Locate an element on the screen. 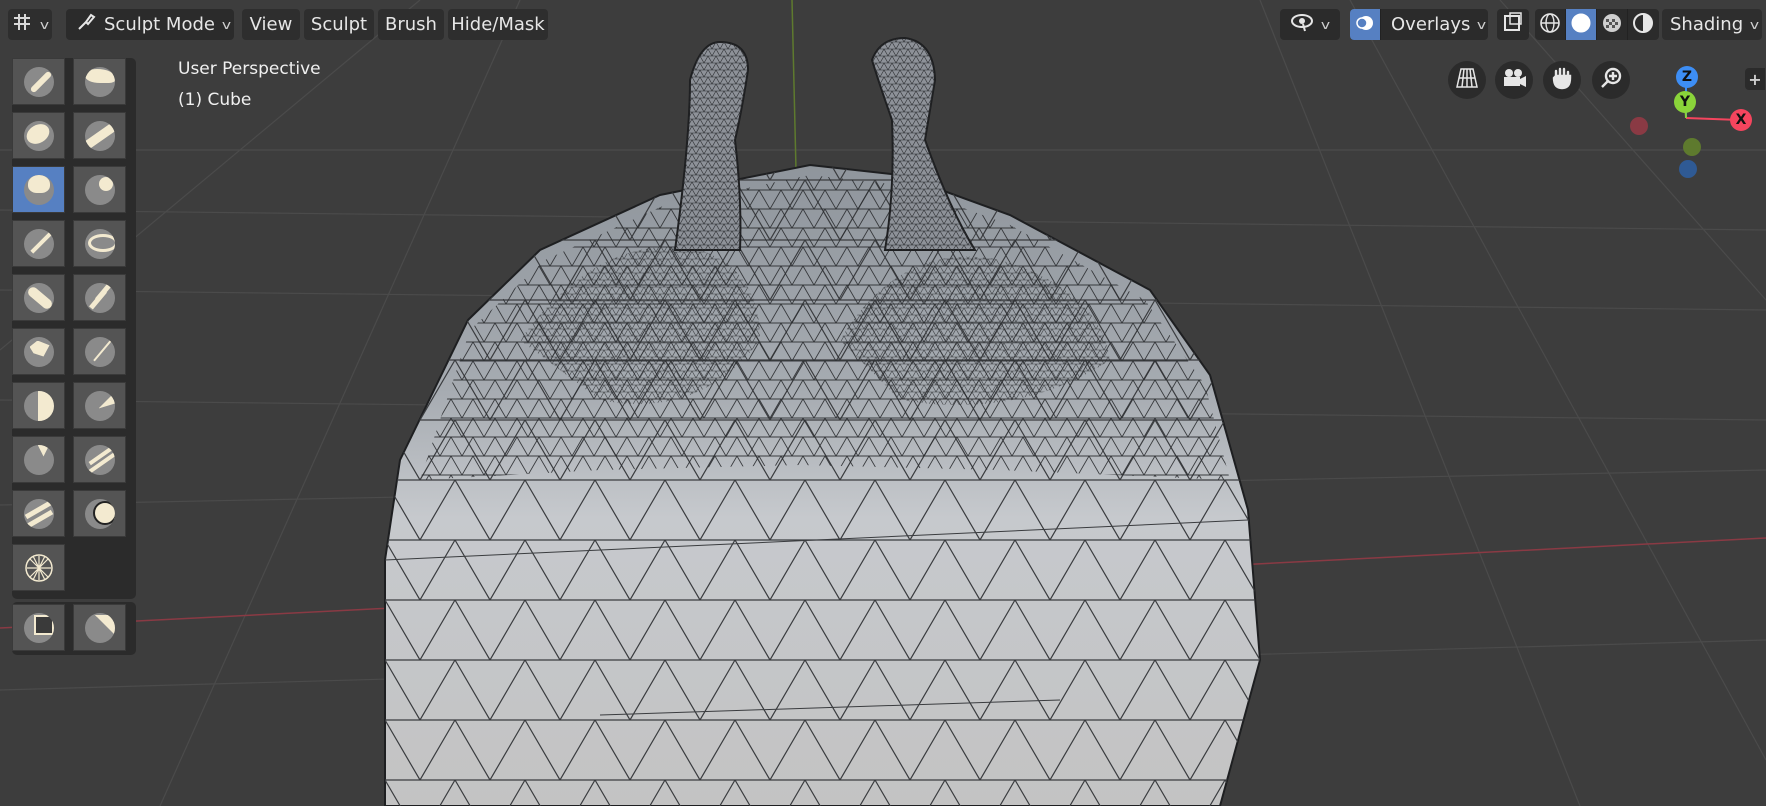 This screenshot has height=806, width=1766. overlays-toggle is located at coordinates (1365, 24).